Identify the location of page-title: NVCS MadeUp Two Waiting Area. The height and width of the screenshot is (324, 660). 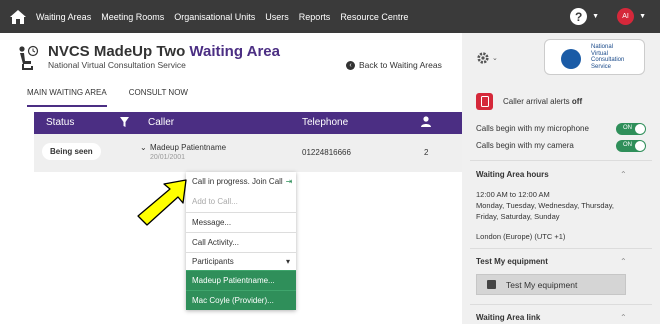
(164, 51).